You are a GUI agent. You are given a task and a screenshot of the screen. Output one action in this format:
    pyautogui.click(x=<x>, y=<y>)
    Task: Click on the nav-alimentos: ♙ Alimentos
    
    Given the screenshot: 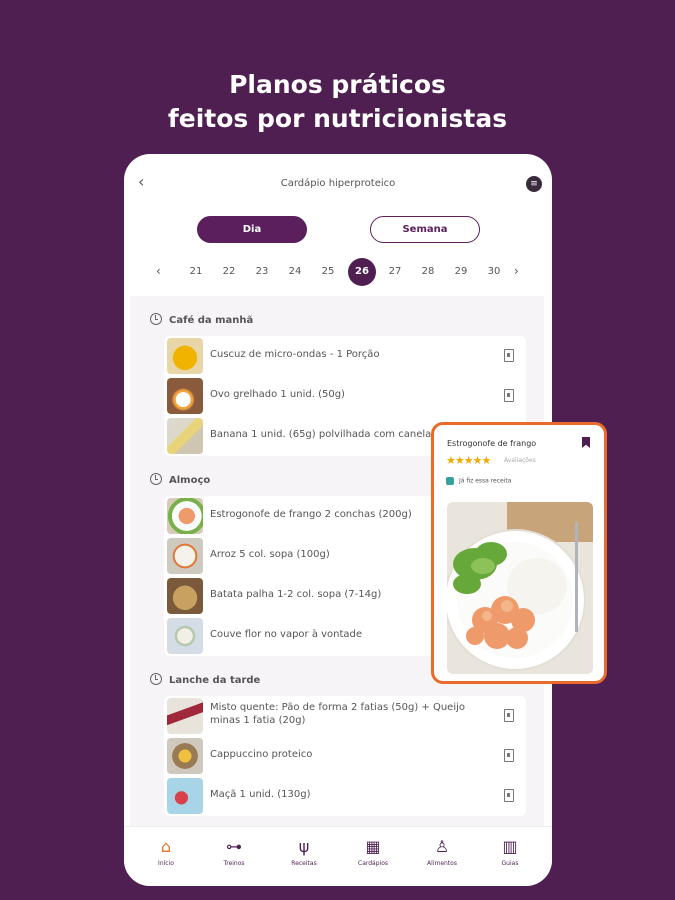 What is the action you would take?
    pyautogui.click(x=442, y=852)
    